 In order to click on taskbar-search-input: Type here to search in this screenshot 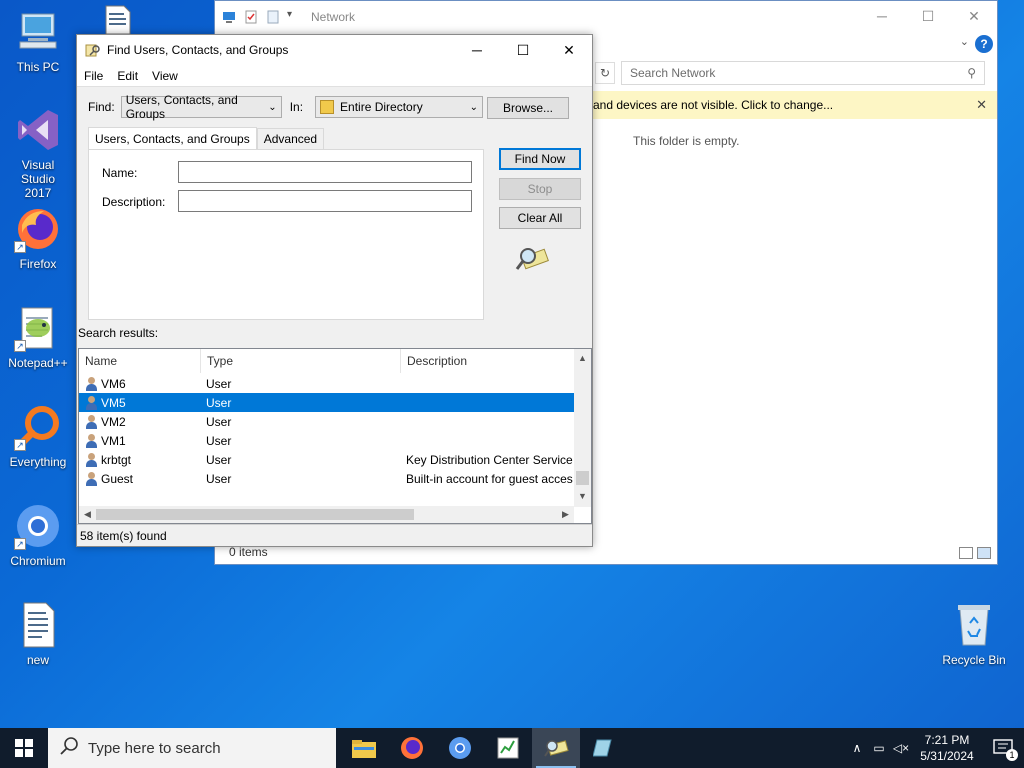, I will do `click(192, 748)`.